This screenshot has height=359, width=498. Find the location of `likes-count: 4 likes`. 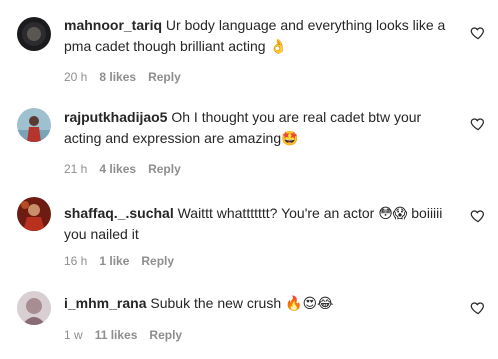

likes-count: 4 likes is located at coordinates (117, 169).